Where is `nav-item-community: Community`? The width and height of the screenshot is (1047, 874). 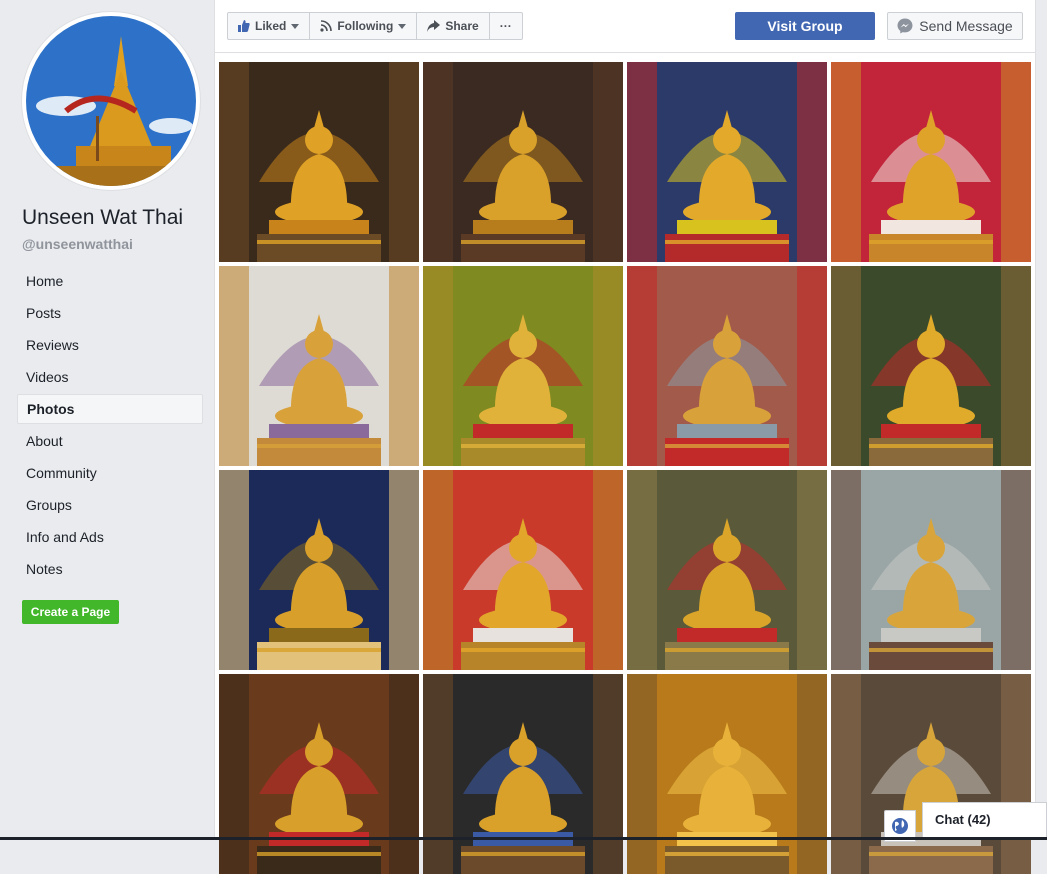 nav-item-community: Community is located at coordinates (110, 473).